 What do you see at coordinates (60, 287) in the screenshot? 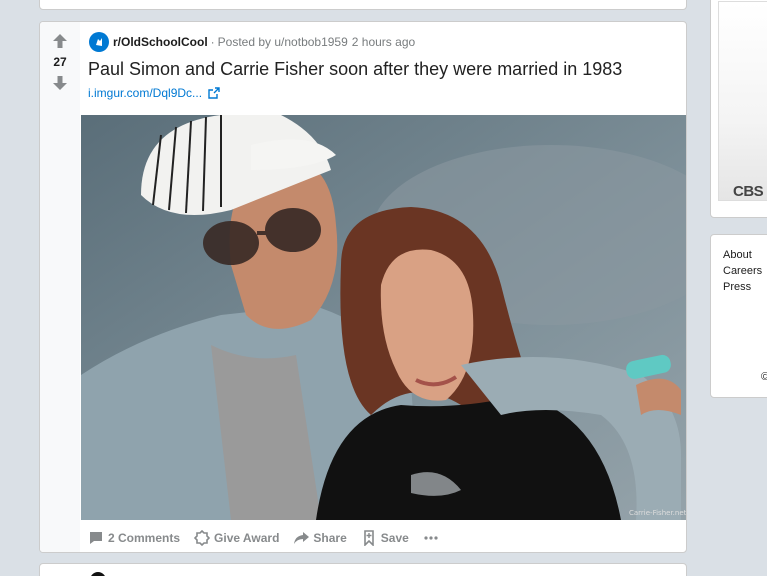
I see `vote-column: 27` at bounding box center [60, 287].